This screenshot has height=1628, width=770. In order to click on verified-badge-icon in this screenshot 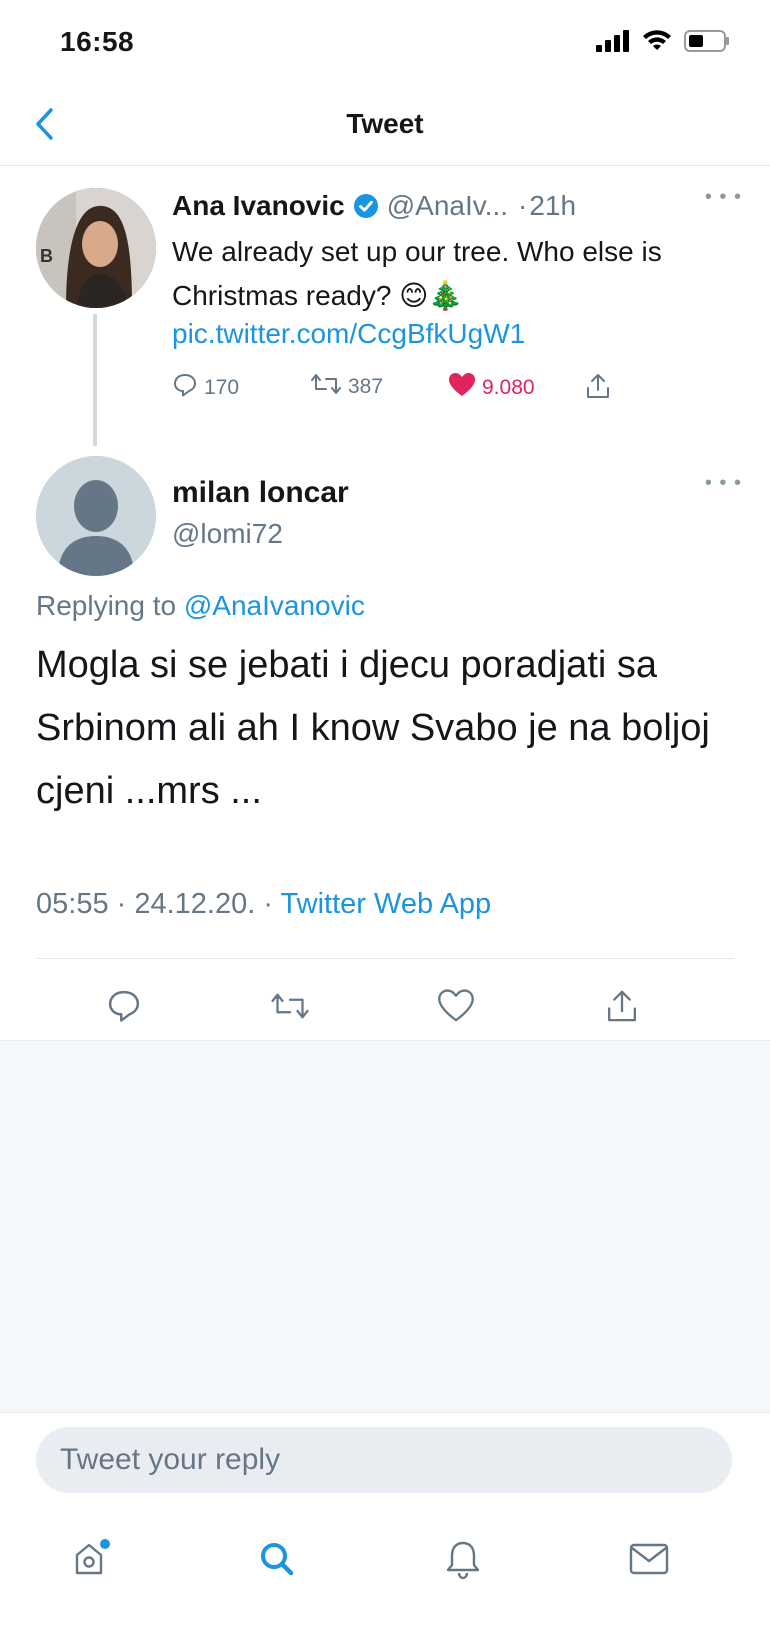, I will do `click(366, 206)`.